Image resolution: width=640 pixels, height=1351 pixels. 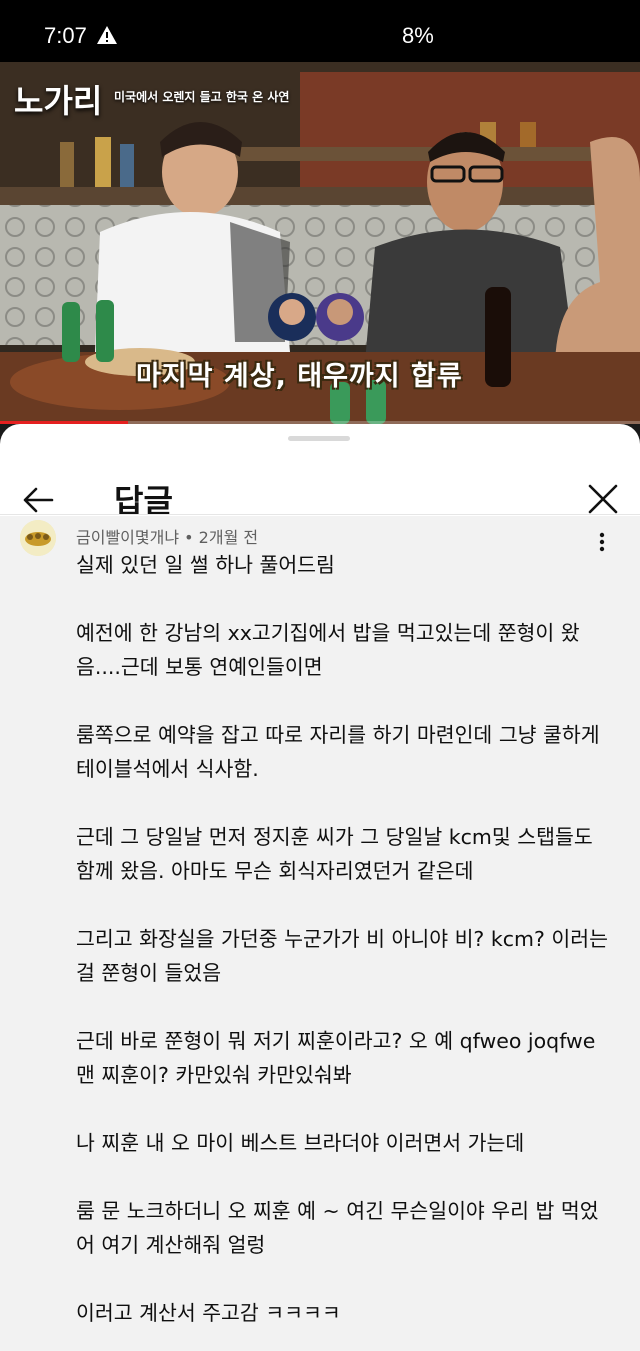 What do you see at coordinates (299, 376) in the screenshot?
I see `video-caption: 마지막 계상, 태우까지 합류` at bounding box center [299, 376].